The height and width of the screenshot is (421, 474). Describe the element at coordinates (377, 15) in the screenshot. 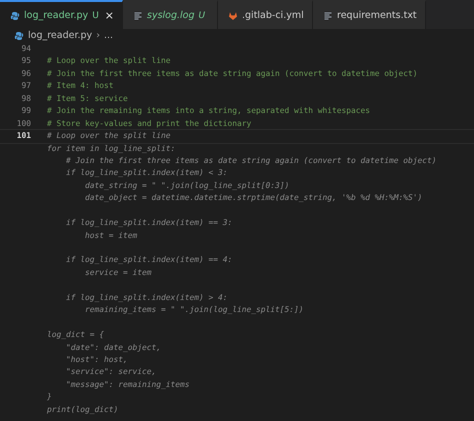

I see `tab-label: requirements.txt` at that location.